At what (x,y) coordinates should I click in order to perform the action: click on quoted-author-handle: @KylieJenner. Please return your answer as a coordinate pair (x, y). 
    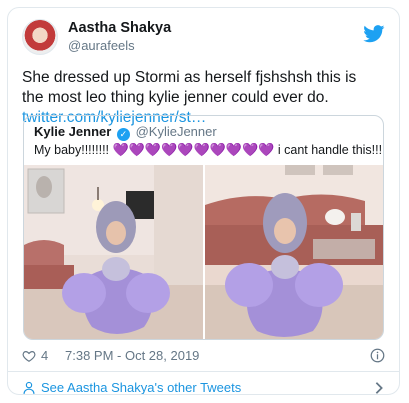
    Looking at the image, I should click on (176, 131).